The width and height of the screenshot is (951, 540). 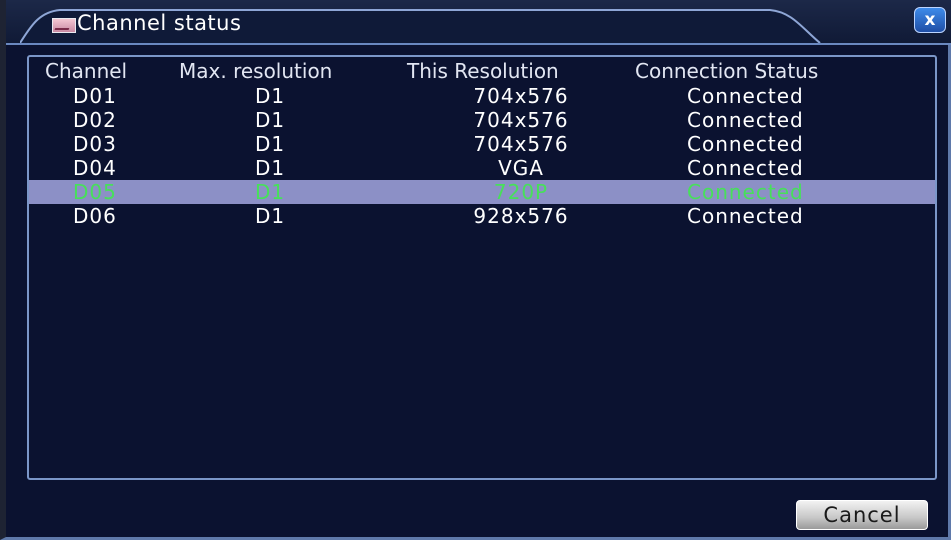 What do you see at coordinates (95, 216) in the screenshot?
I see `cell-channel: D06` at bounding box center [95, 216].